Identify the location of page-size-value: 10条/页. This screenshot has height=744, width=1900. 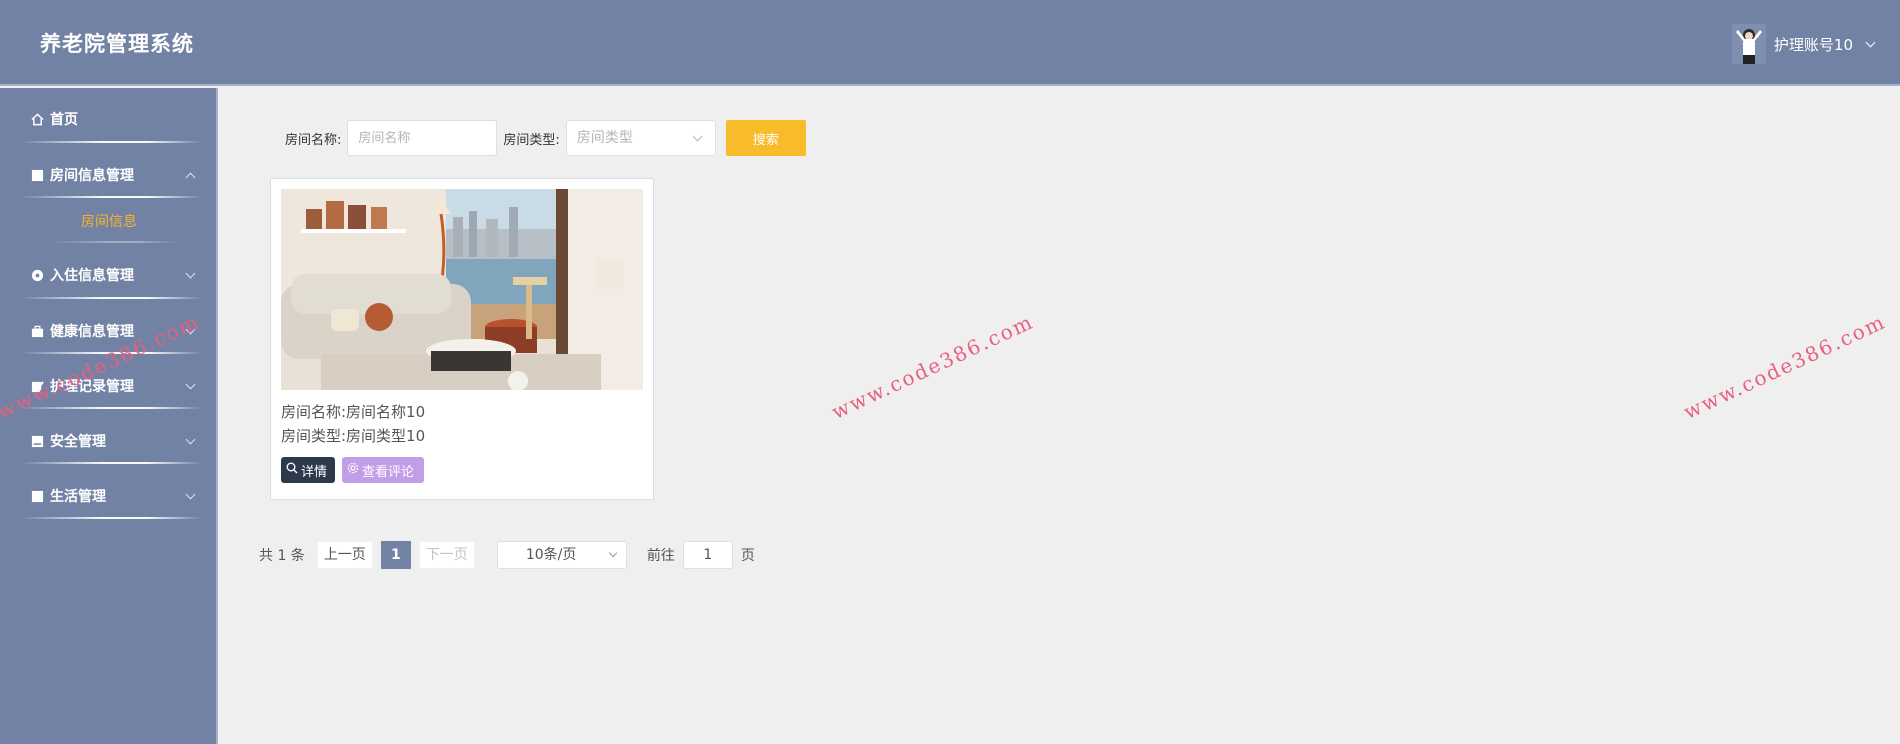
(551, 555).